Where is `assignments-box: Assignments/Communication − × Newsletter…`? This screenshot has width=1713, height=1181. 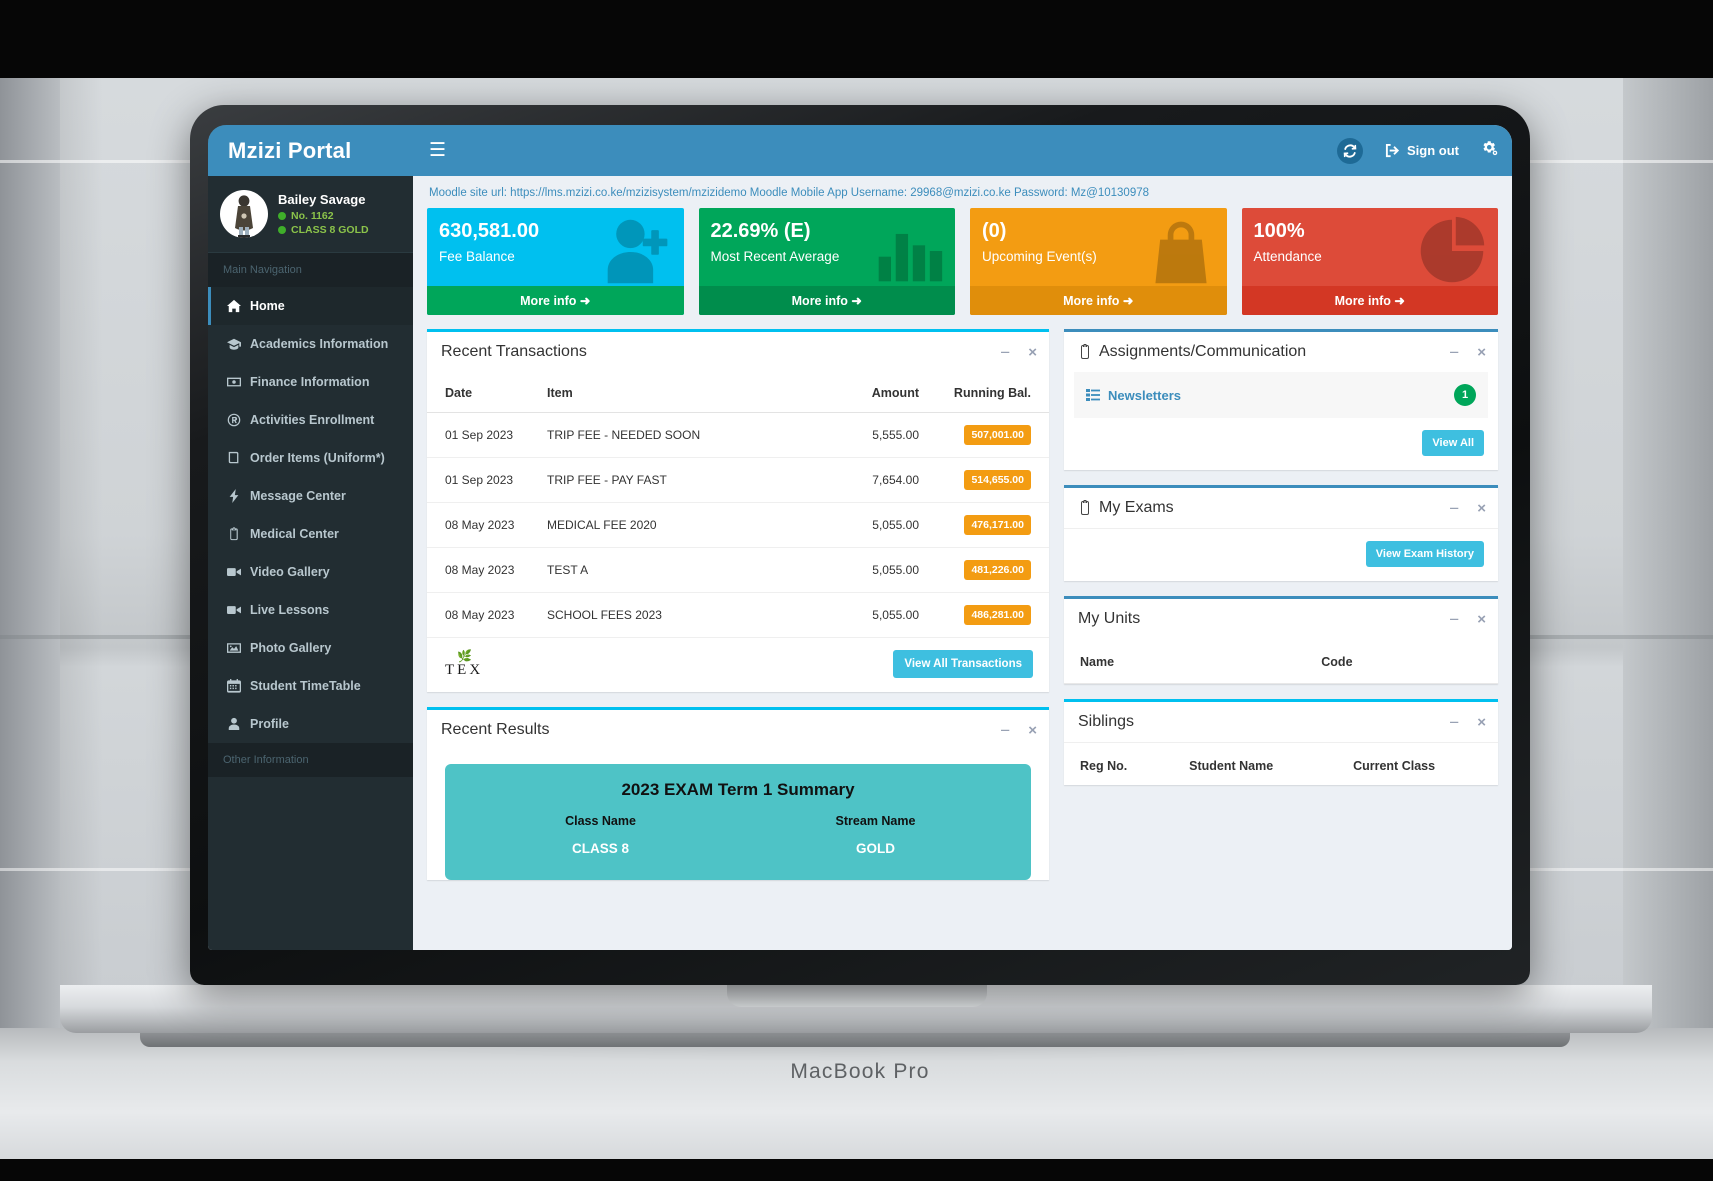 assignments-box: Assignments/Communication − × Newsletter… is located at coordinates (1281, 399).